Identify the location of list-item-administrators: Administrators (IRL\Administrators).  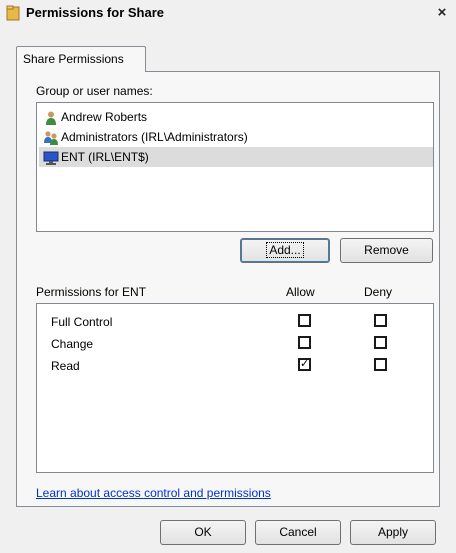
(236, 137).